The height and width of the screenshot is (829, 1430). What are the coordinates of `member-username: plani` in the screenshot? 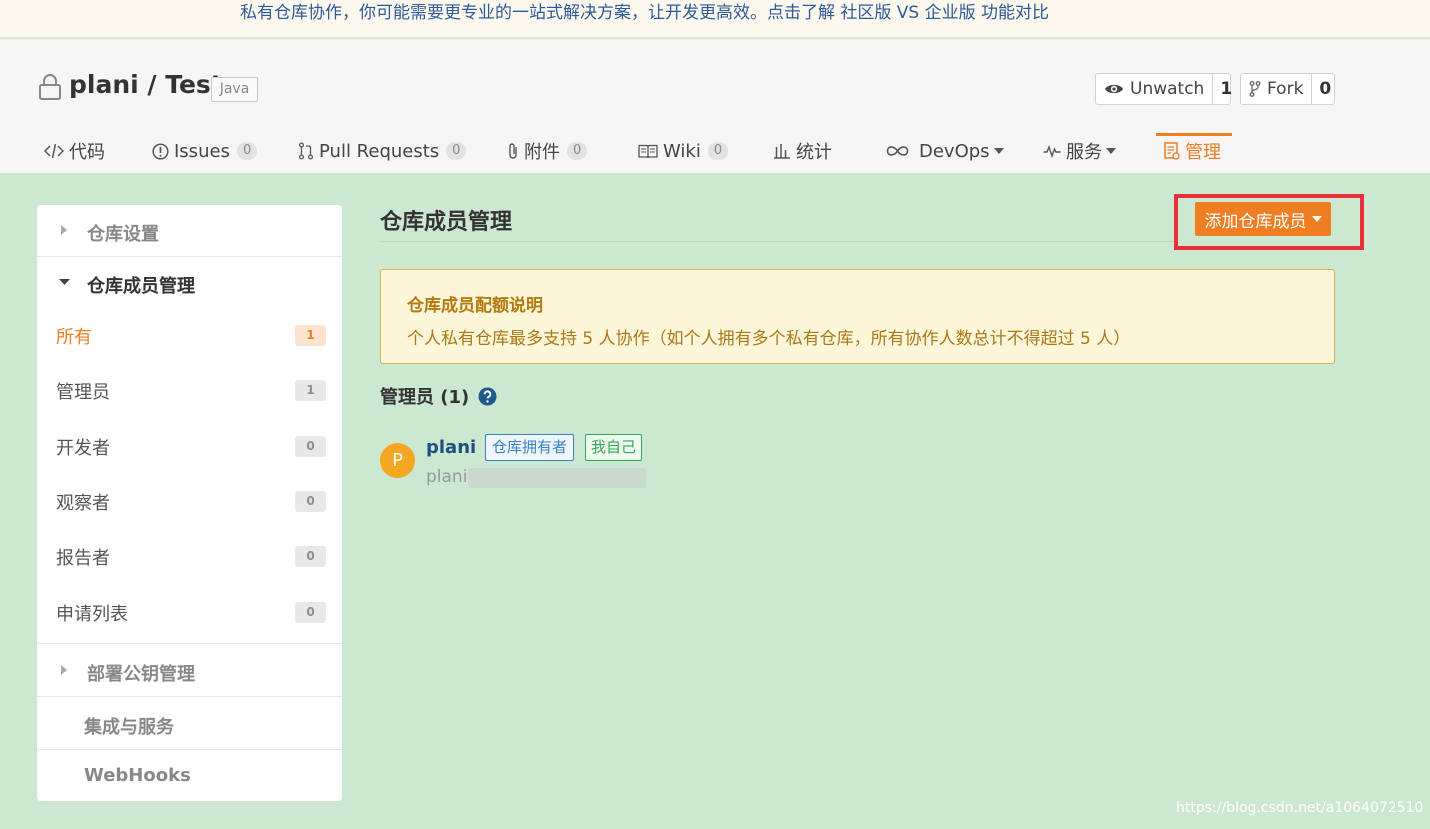 It's located at (447, 477).